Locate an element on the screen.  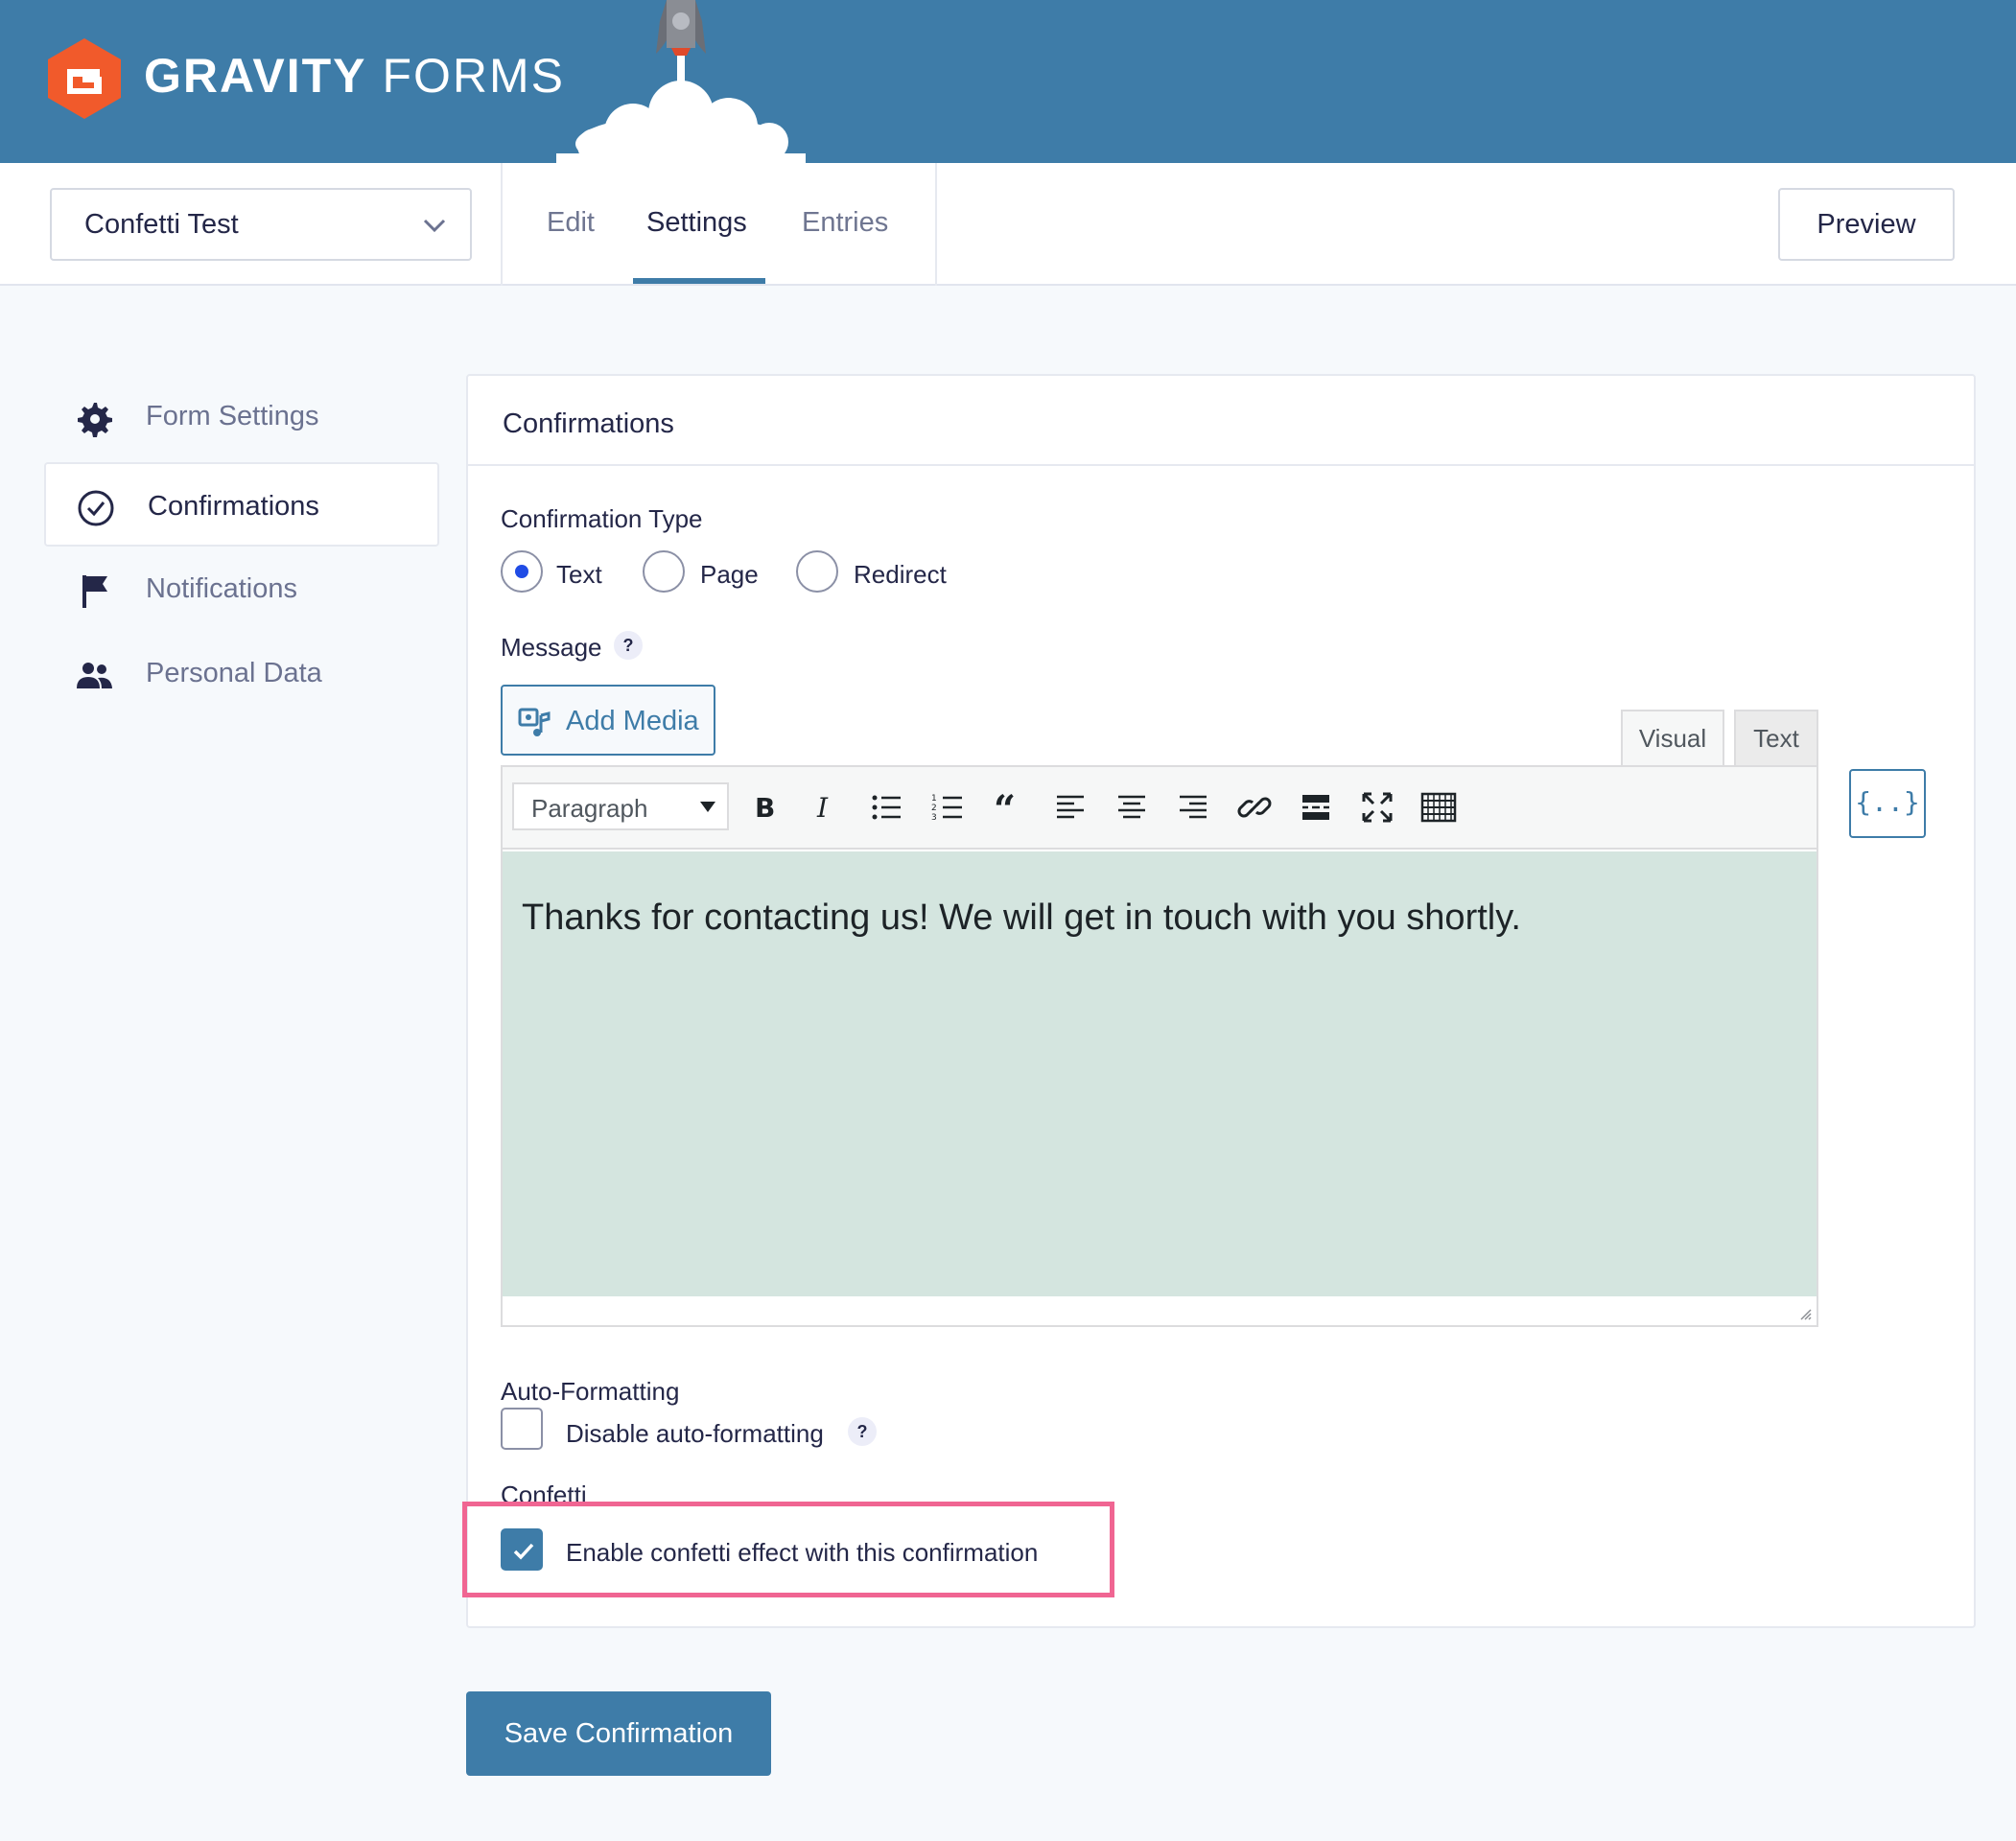
format-select: Paragraph is located at coordinates (621, 806).